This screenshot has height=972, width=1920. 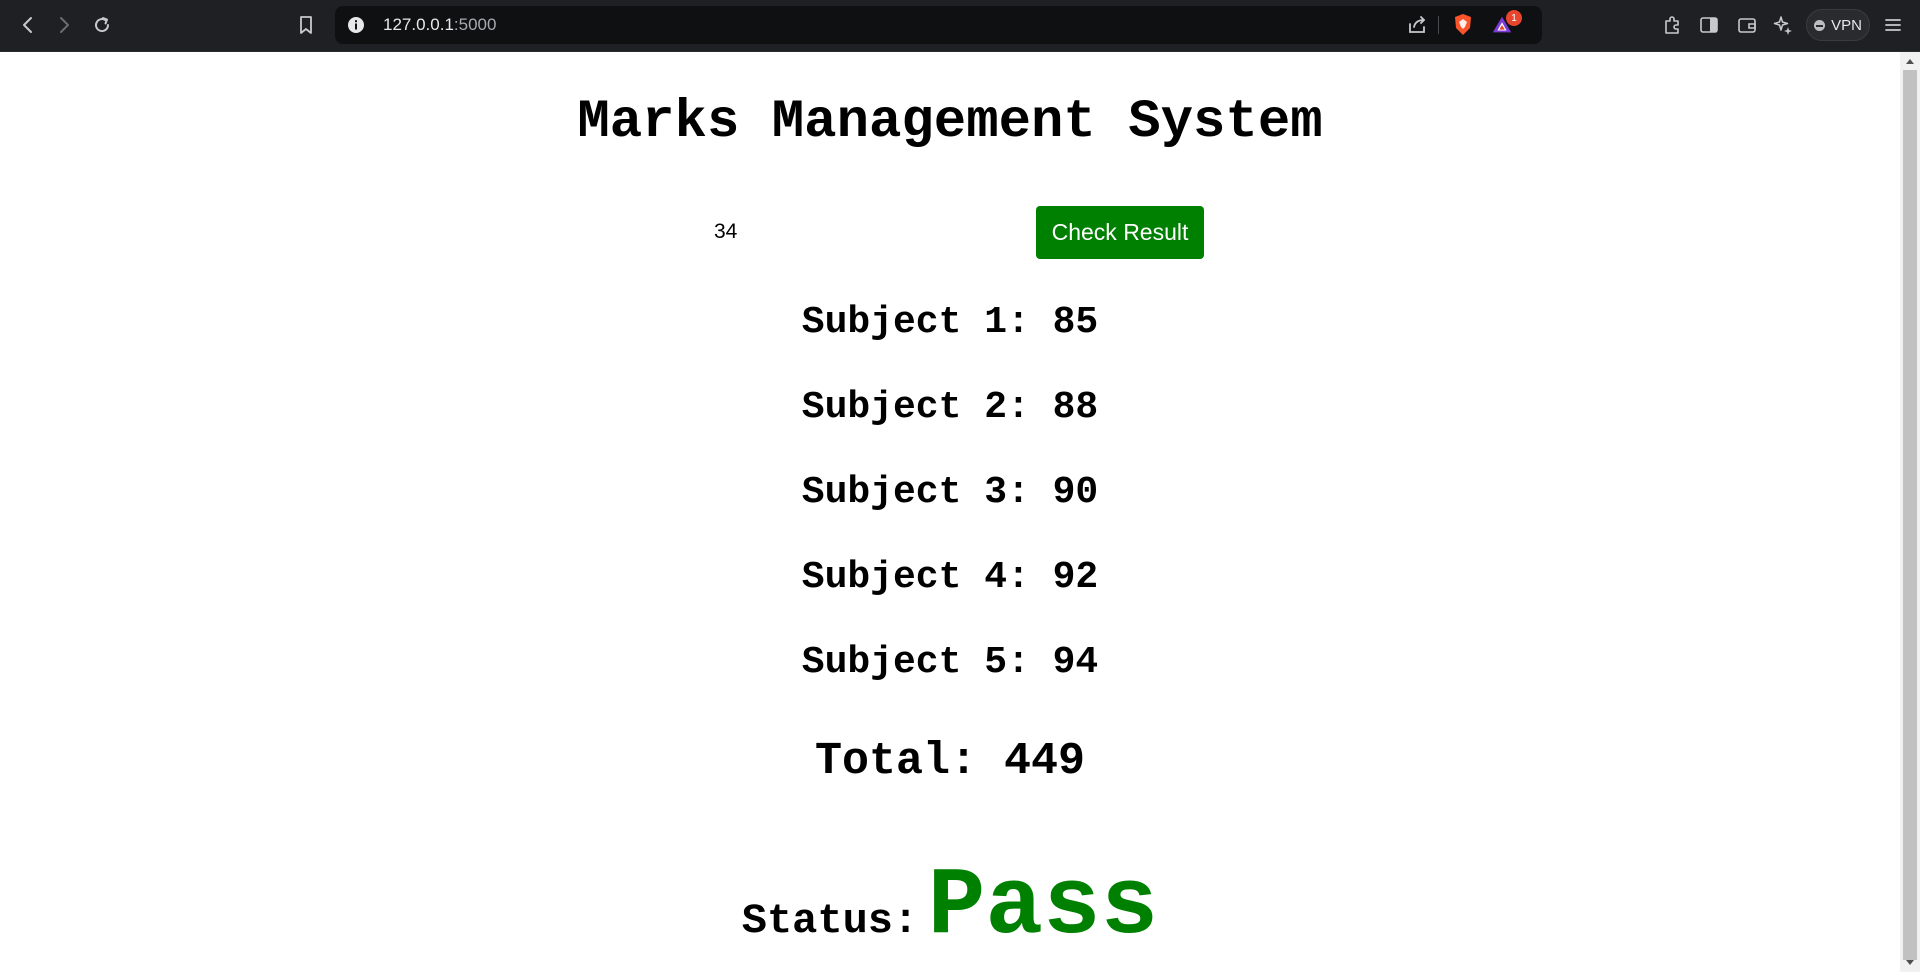 What do you see at coordinates (1075, 577) in the screenshot?
I see `subject-score: 92` at bounding box center [1075, 577].